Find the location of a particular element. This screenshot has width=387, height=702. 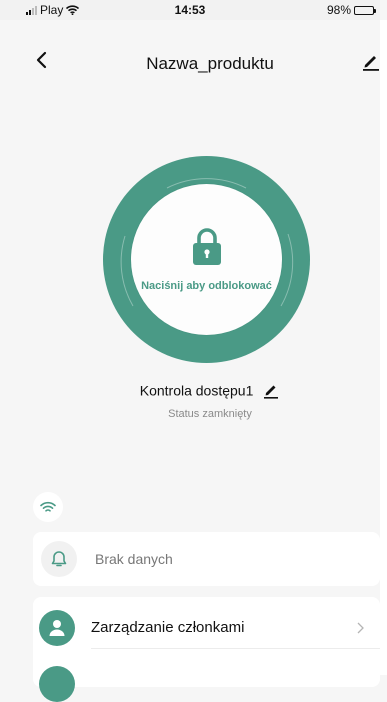

edit-pencil-icon is located at coordinates (371, 61).